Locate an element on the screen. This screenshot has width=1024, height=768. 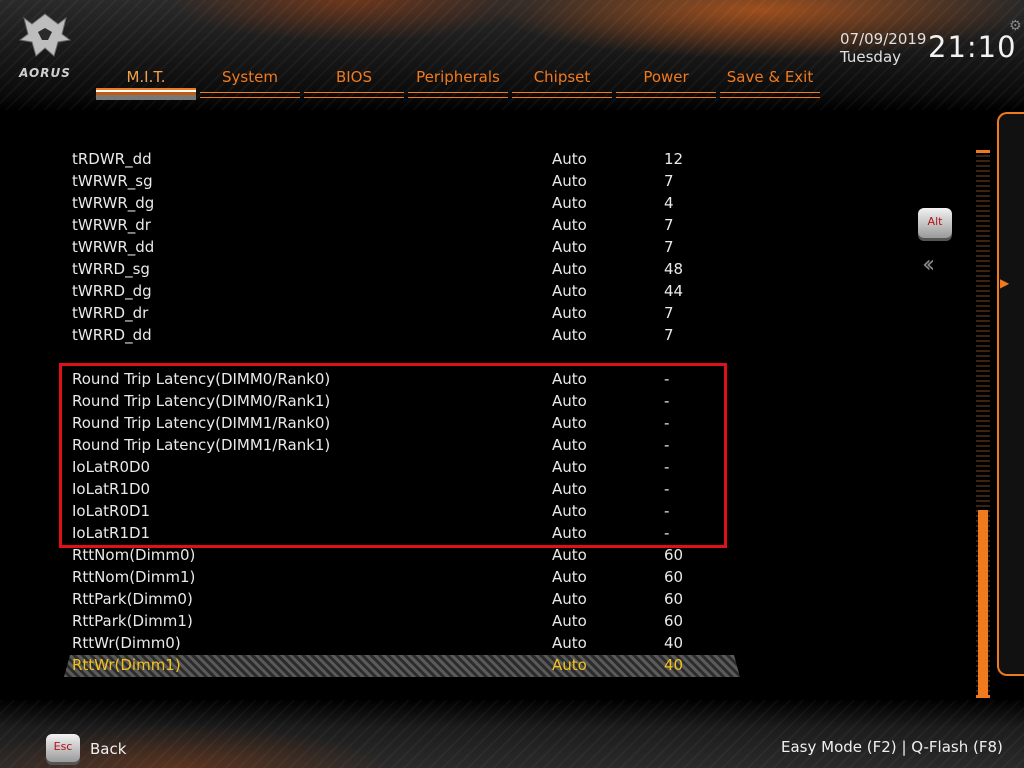
setting-row: tWRRD_dd Auto 7 is located at coordinates (402, 335).